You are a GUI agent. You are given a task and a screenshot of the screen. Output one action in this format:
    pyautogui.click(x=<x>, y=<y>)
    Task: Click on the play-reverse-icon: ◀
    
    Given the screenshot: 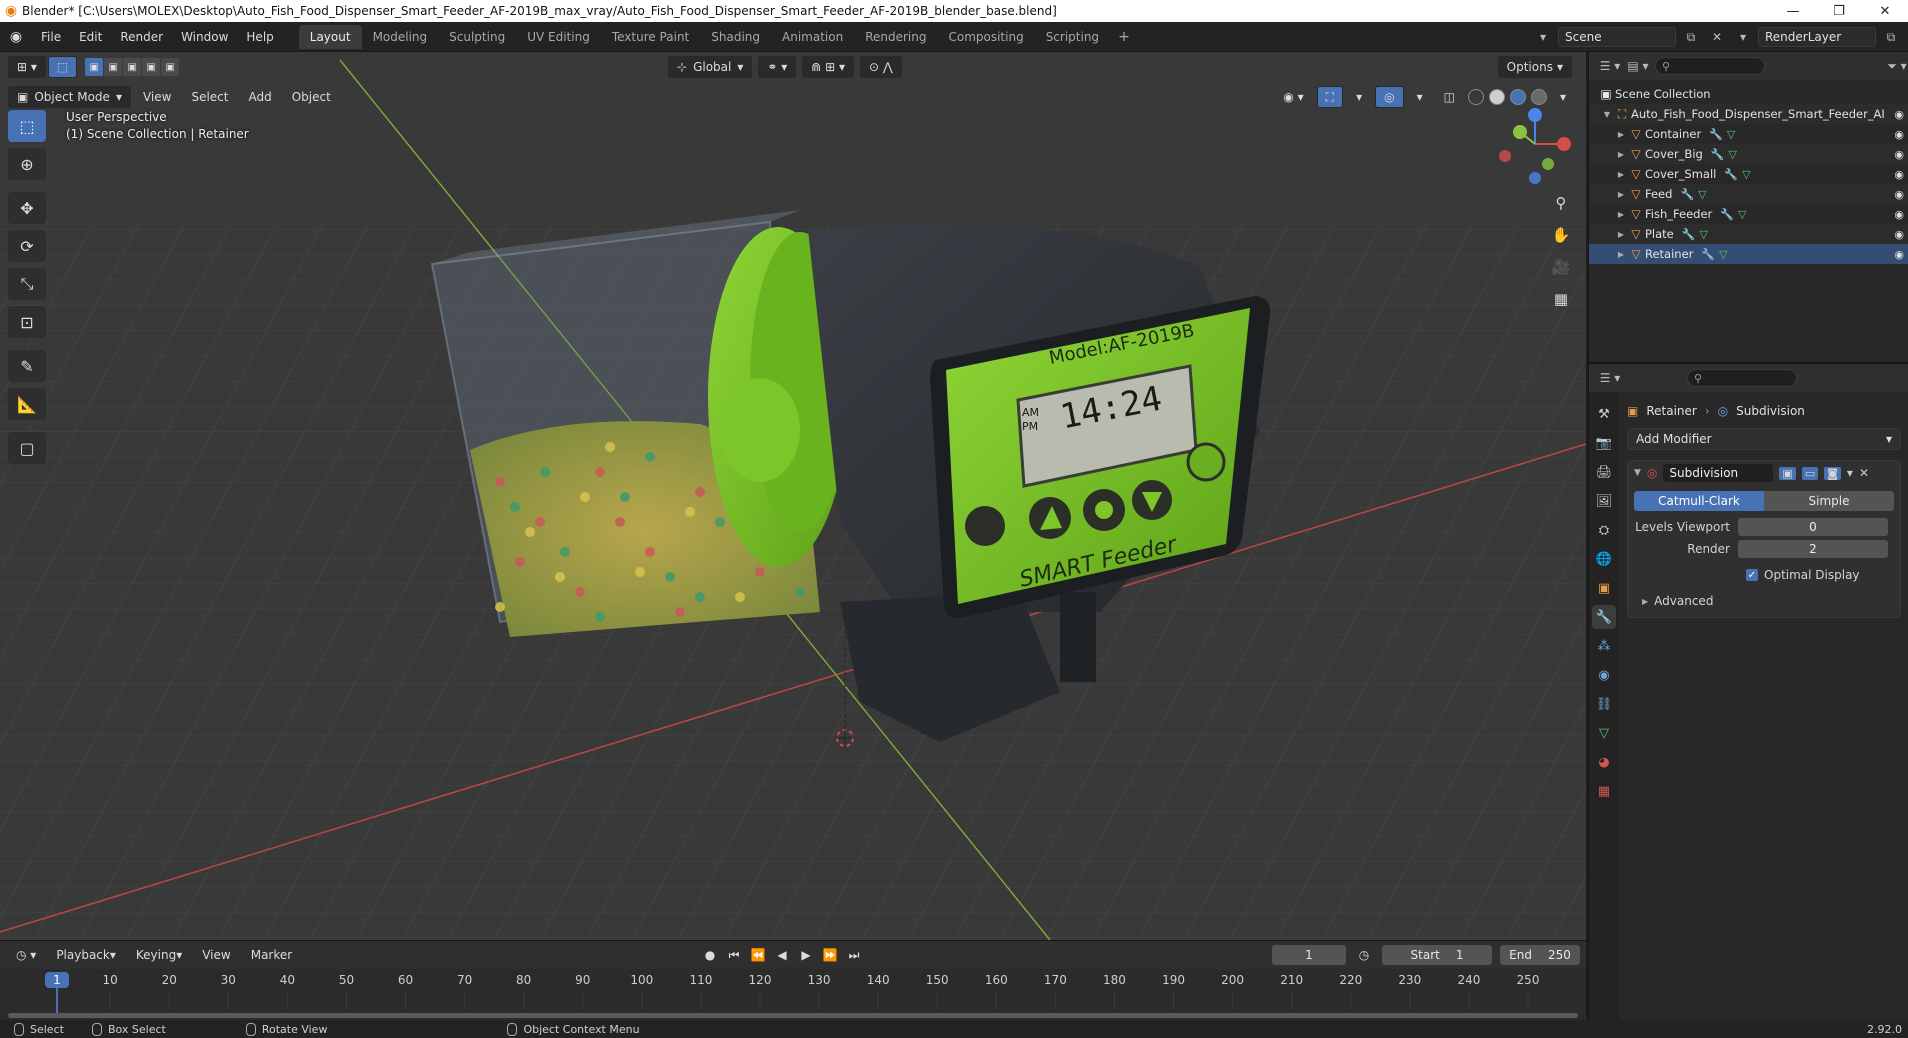 What is the action you would take?
    pyautogui.click(x=782, y=955)
    